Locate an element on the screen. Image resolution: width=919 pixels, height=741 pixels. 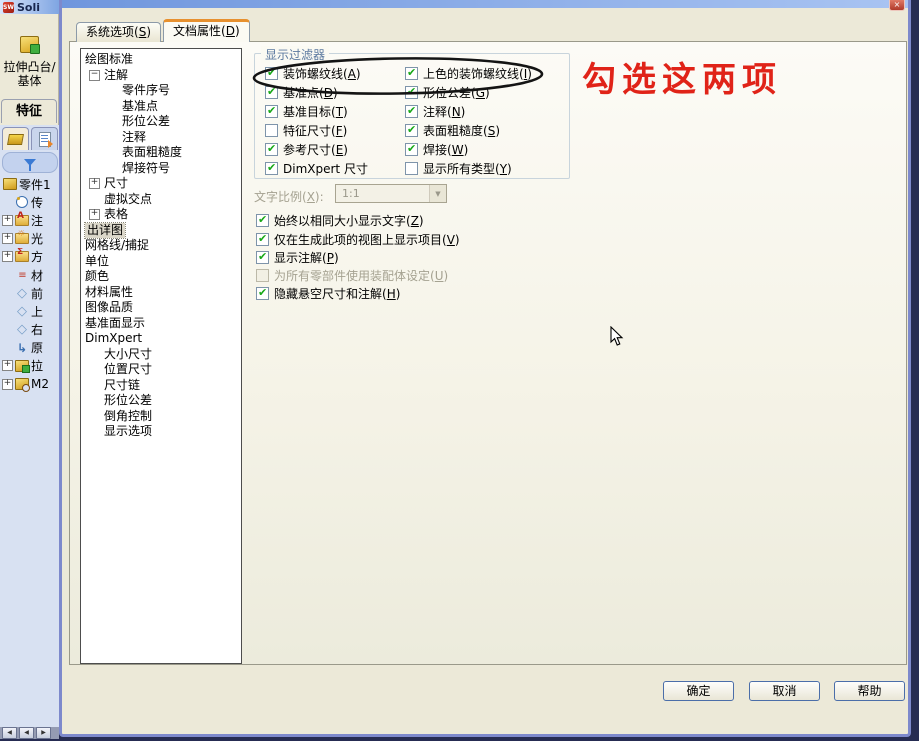
help-button: 帮助 is located at coordinates (869, 691).